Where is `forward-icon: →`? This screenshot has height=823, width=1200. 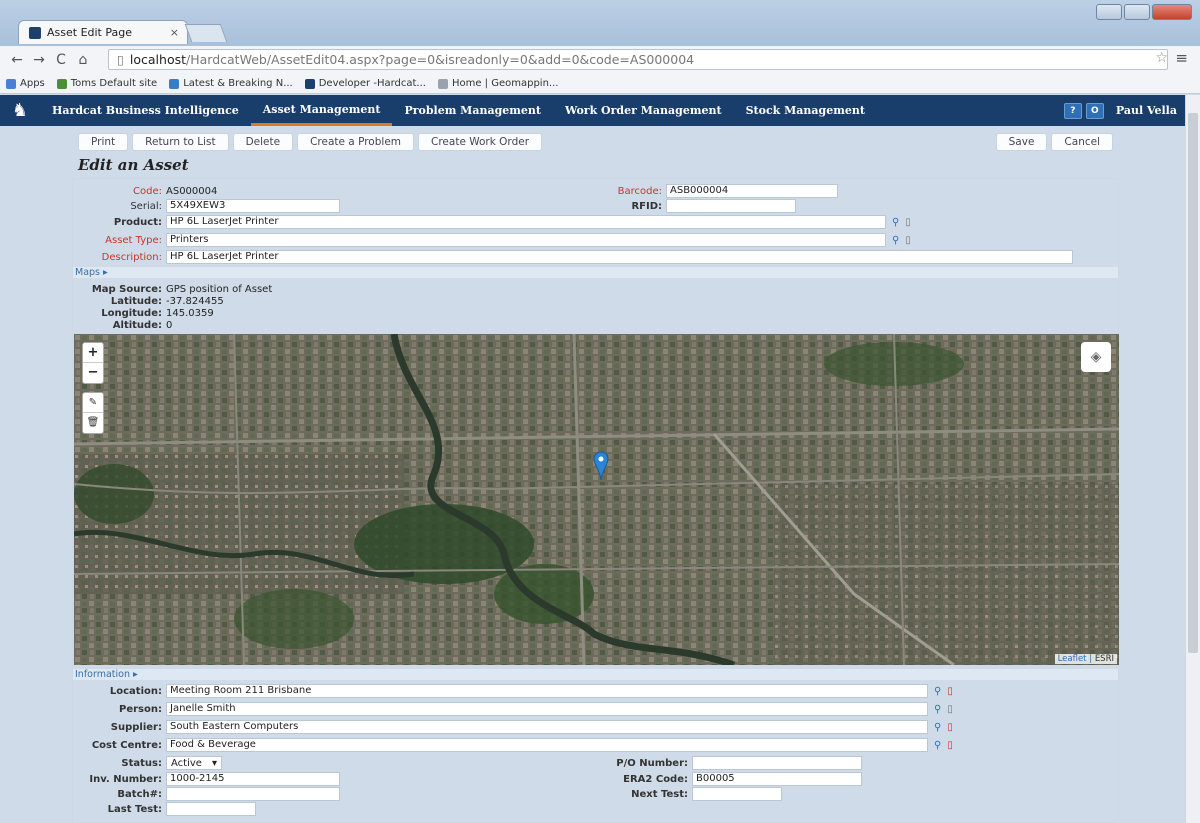
forward-icon: → is located at coordinates (39, 60).